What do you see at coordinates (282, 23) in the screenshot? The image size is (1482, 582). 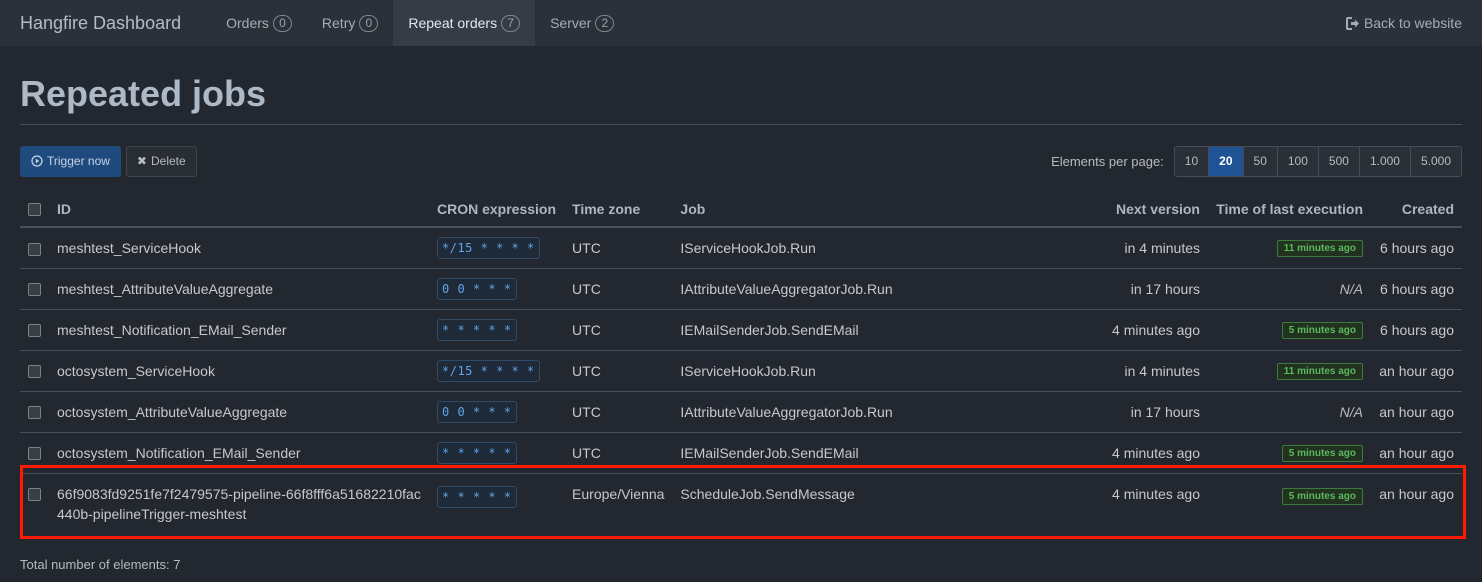 I see `nav-count-badge: 0` at bounding box center [282, 23].